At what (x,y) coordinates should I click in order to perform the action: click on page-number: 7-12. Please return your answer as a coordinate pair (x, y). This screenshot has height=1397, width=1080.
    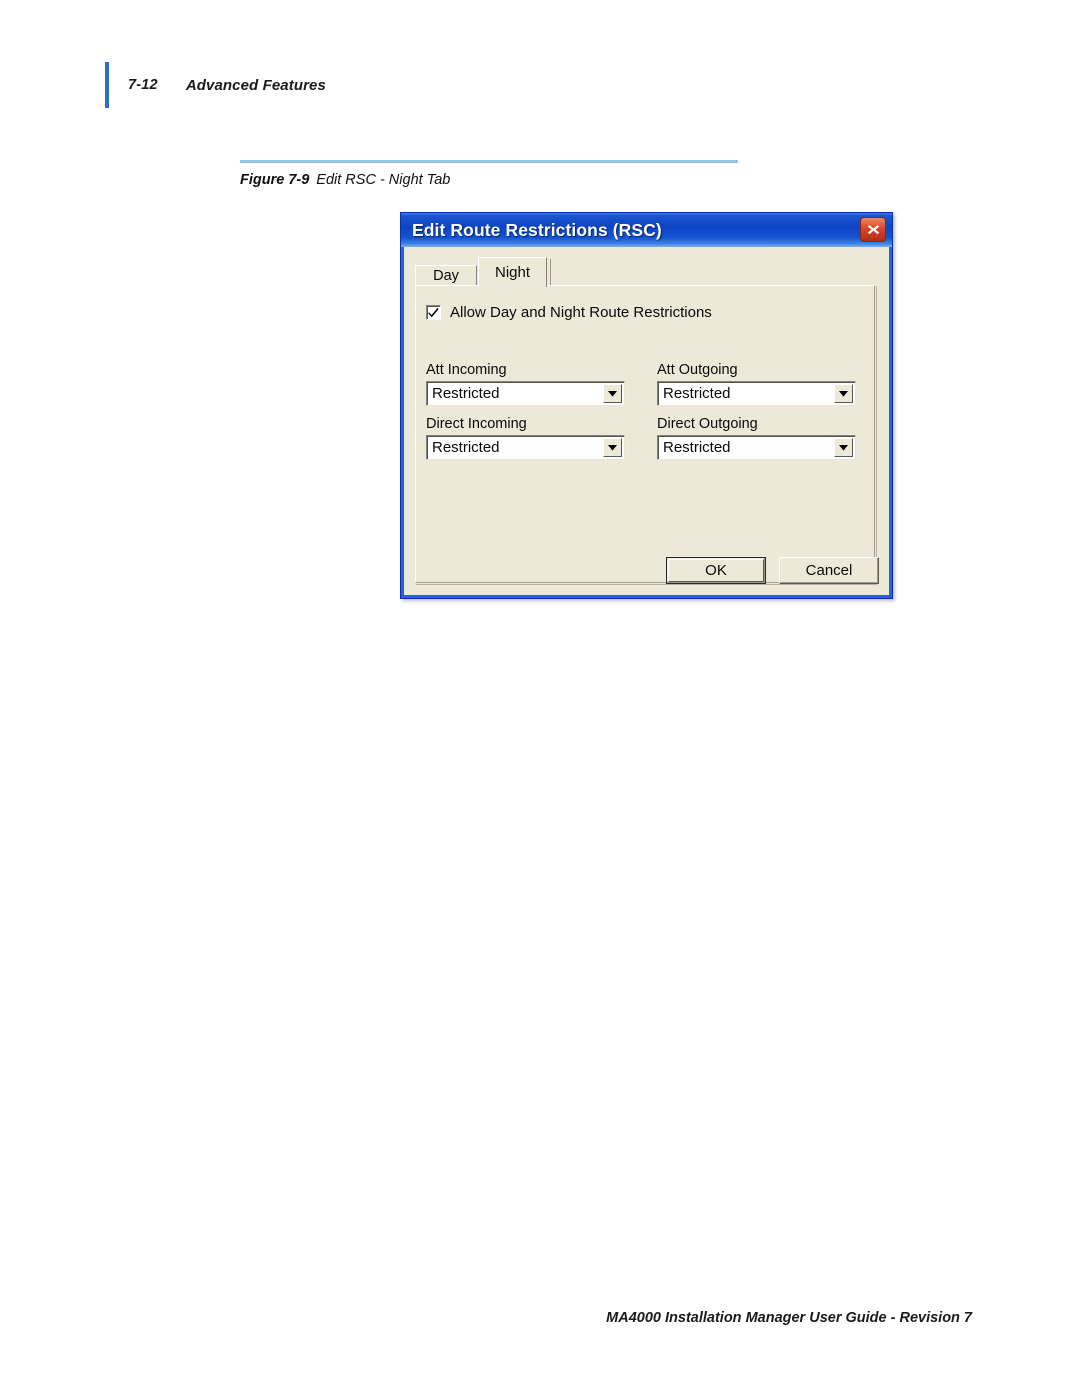
    Looking at the image, I should click on (143, 85).